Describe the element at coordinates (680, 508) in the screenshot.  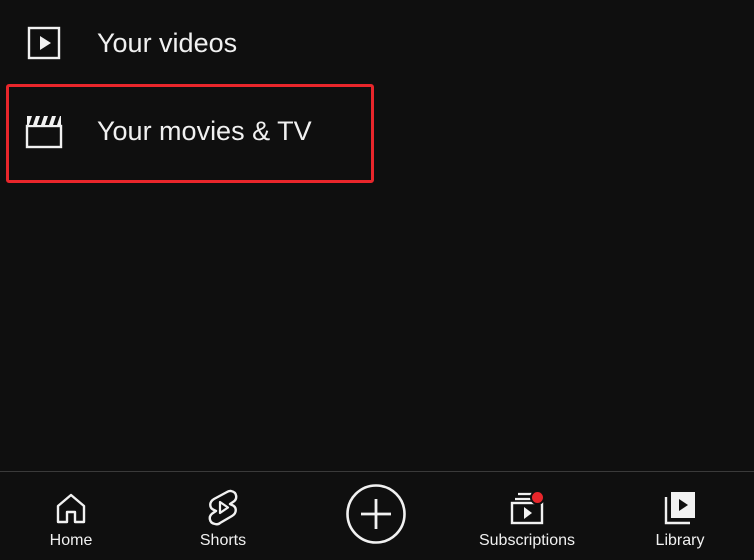
I see `library-icon` at that location.